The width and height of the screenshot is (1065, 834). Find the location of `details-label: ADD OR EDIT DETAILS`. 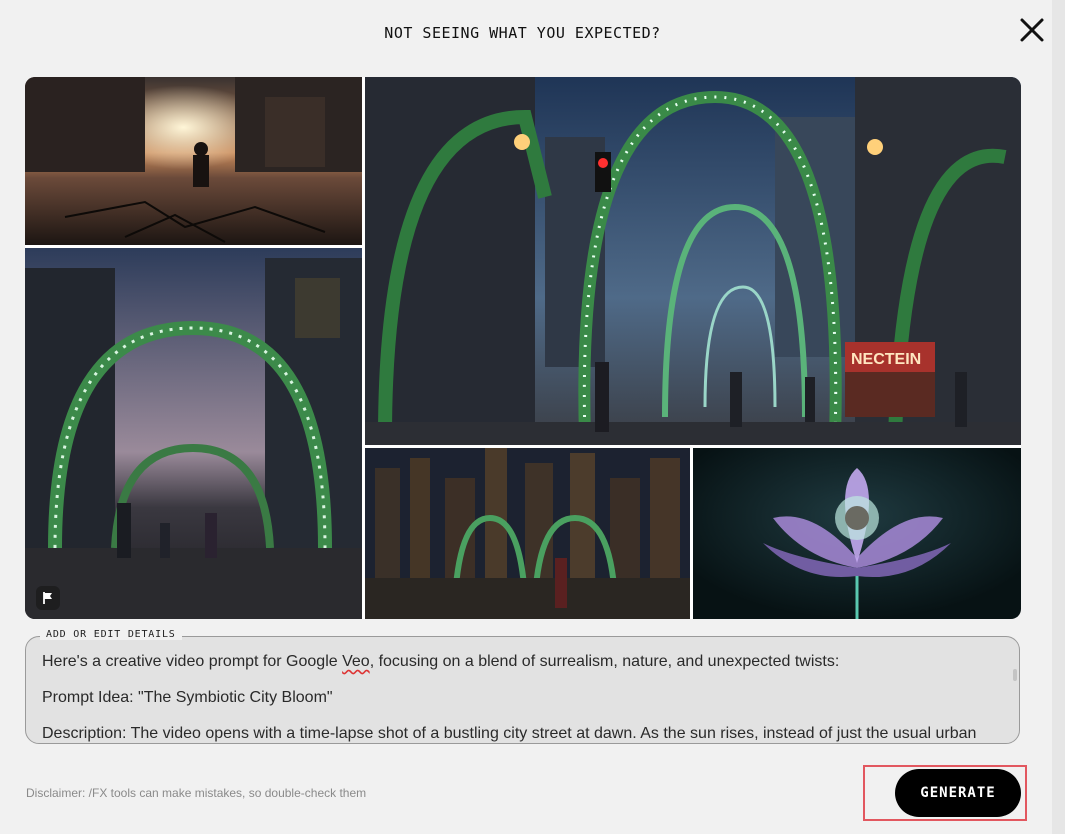

details-label: ADD OR EDIT DETAILS is located at coordinates (111, 634).